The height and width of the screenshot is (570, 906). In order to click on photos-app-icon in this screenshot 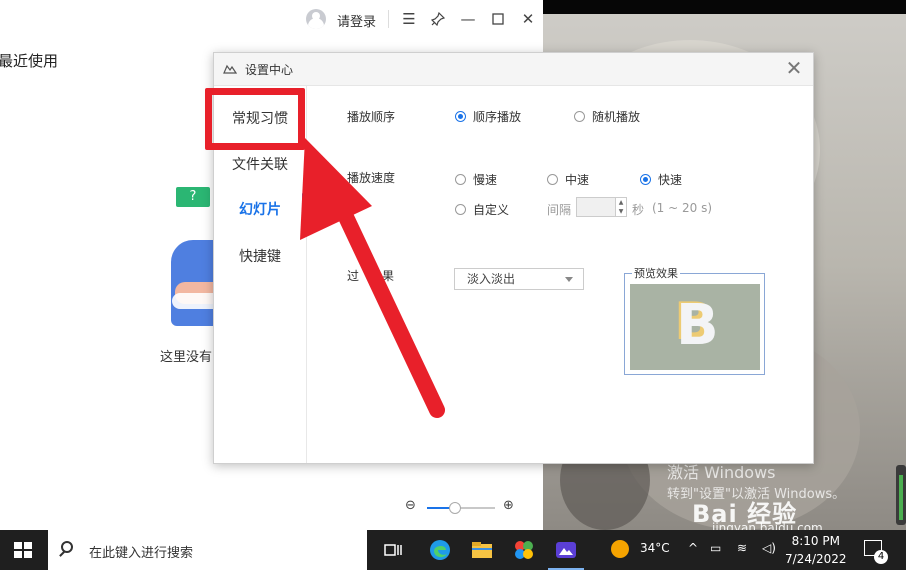, I will do `click(524, 550)`.